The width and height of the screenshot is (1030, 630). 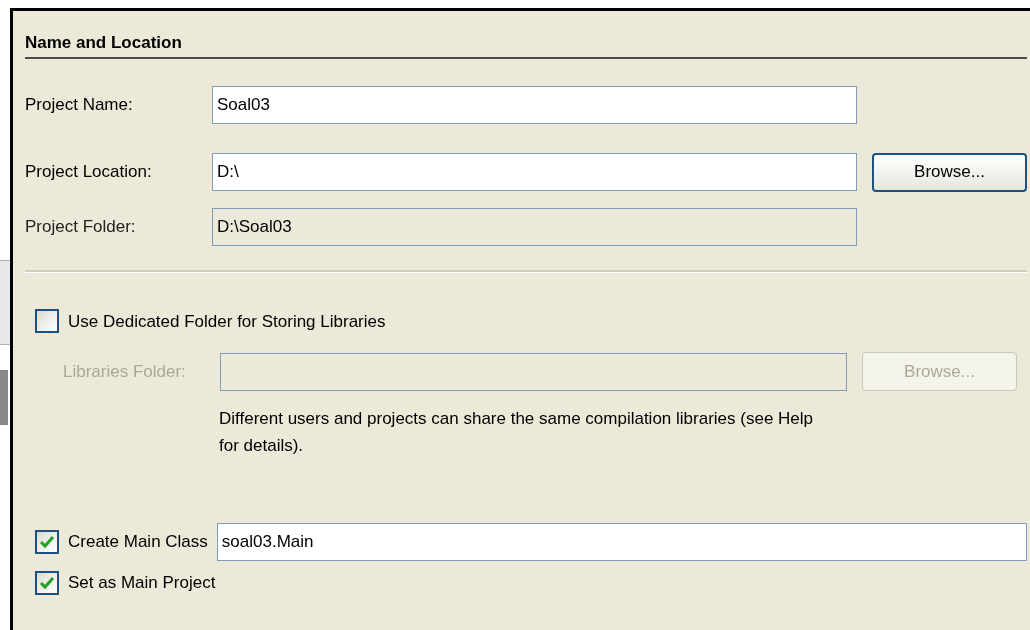 What do you see at coordinates (81, 226) in the screenshot?
I see `field-label: Project Folder:` at bounding box center [81, 226].